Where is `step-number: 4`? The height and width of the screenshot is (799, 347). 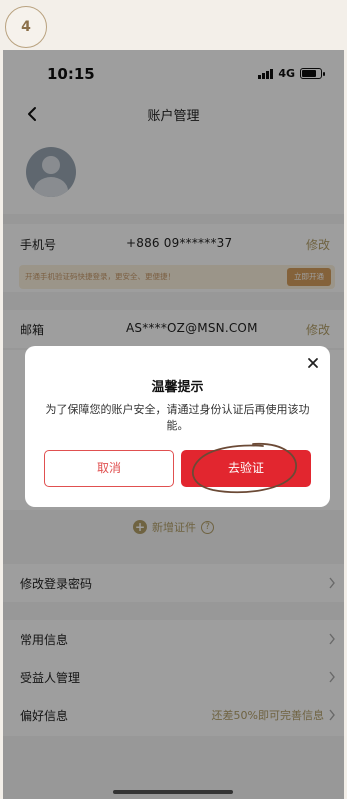 step-number: 4 is located at coordinates (26, 27).